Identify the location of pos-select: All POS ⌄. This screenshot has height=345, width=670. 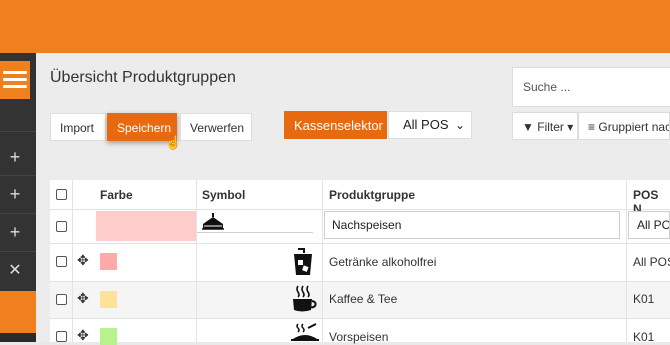
(430, 125).